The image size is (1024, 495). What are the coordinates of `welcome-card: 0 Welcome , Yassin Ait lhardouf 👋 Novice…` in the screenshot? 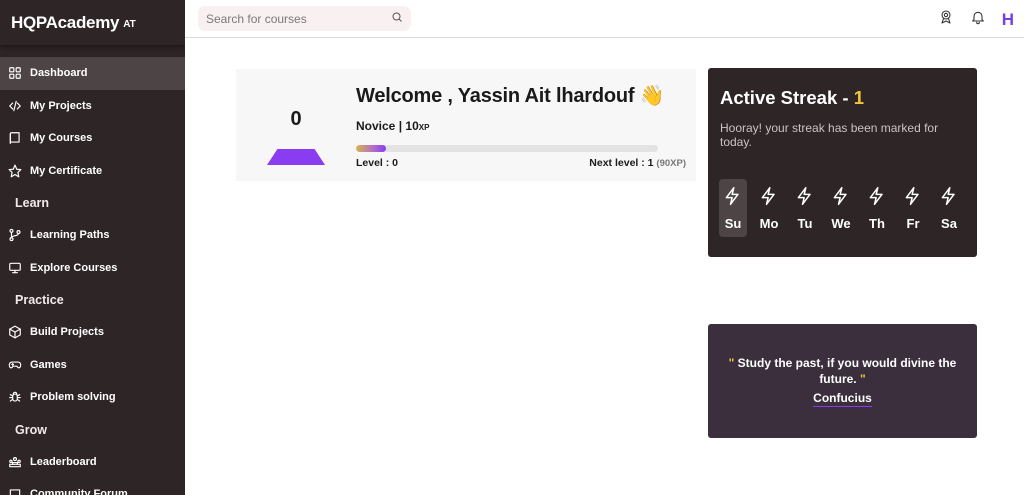 It's located at (466, 125).